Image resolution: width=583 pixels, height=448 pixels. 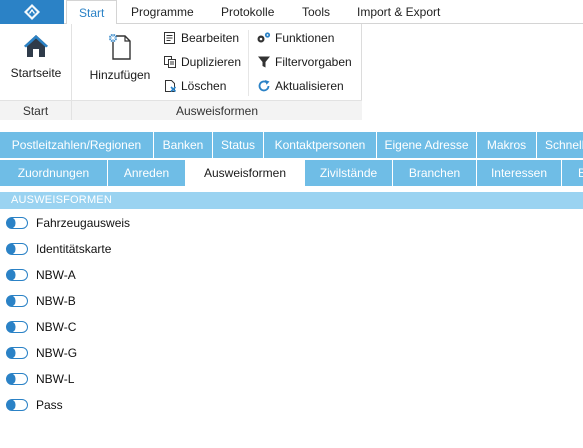 I want to click on ribbon-gap, so click(x=291, y=126).